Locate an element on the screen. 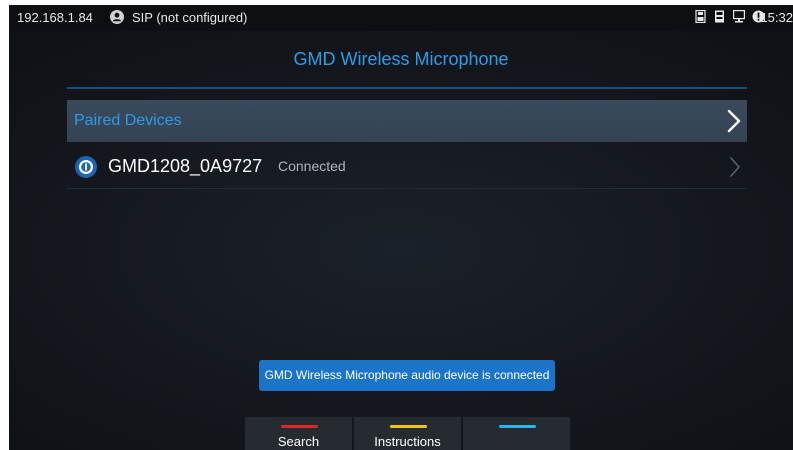 The image size is (793, 450). network-icon is located at coordinates (739, 16).